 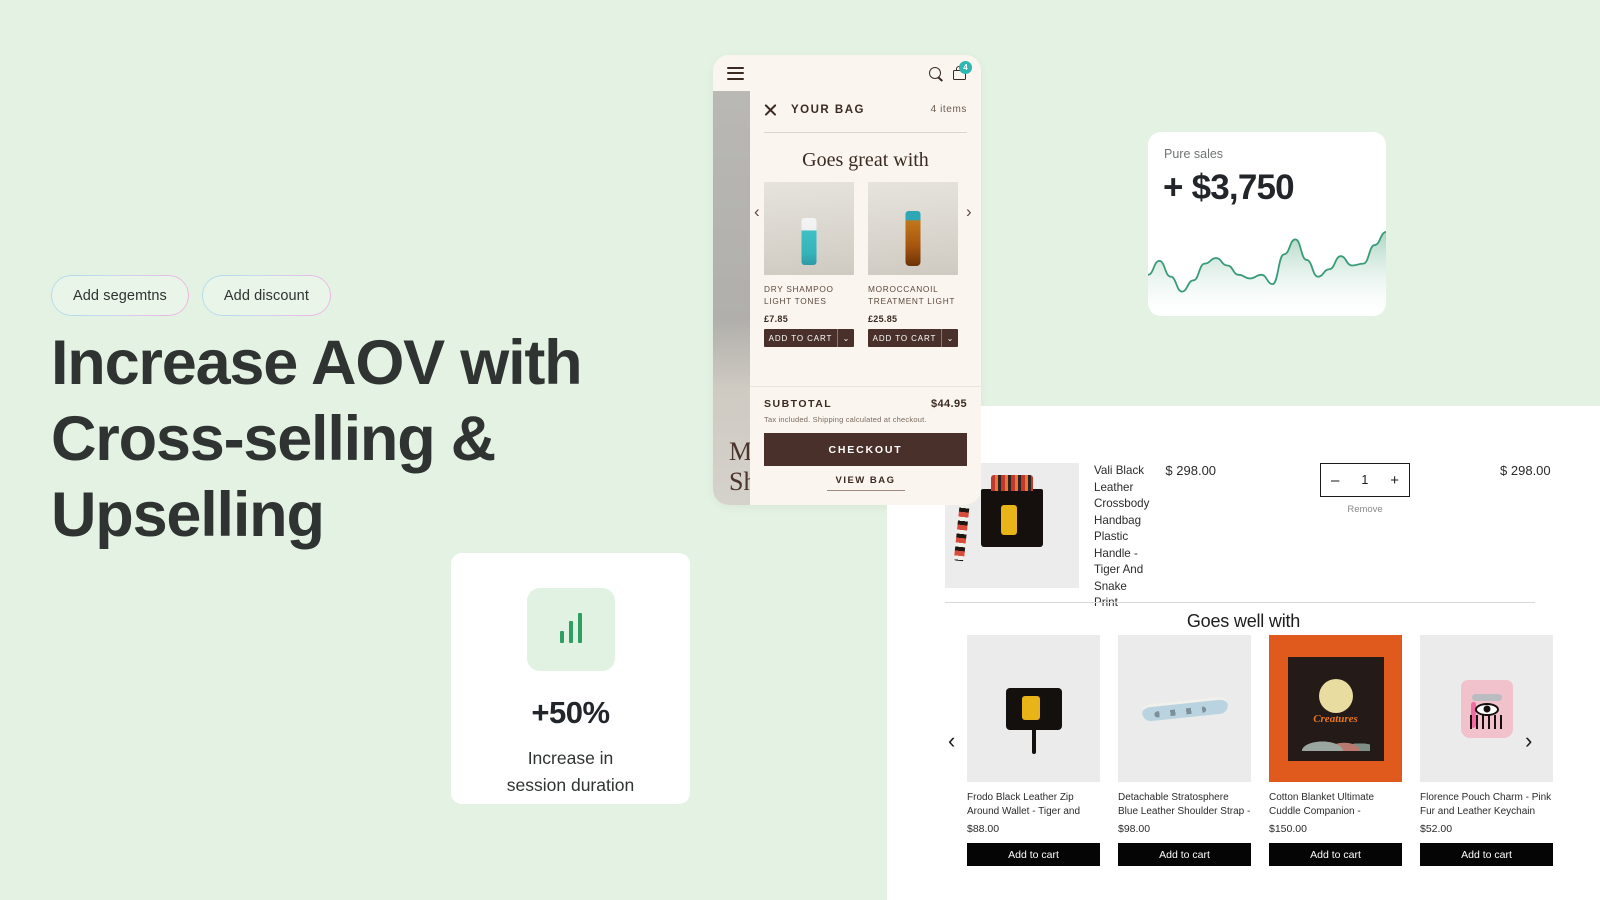 What do you see at coordinates (770, 109) in the screenshot?
I see `close-icon` at bounding box center [770, 109].